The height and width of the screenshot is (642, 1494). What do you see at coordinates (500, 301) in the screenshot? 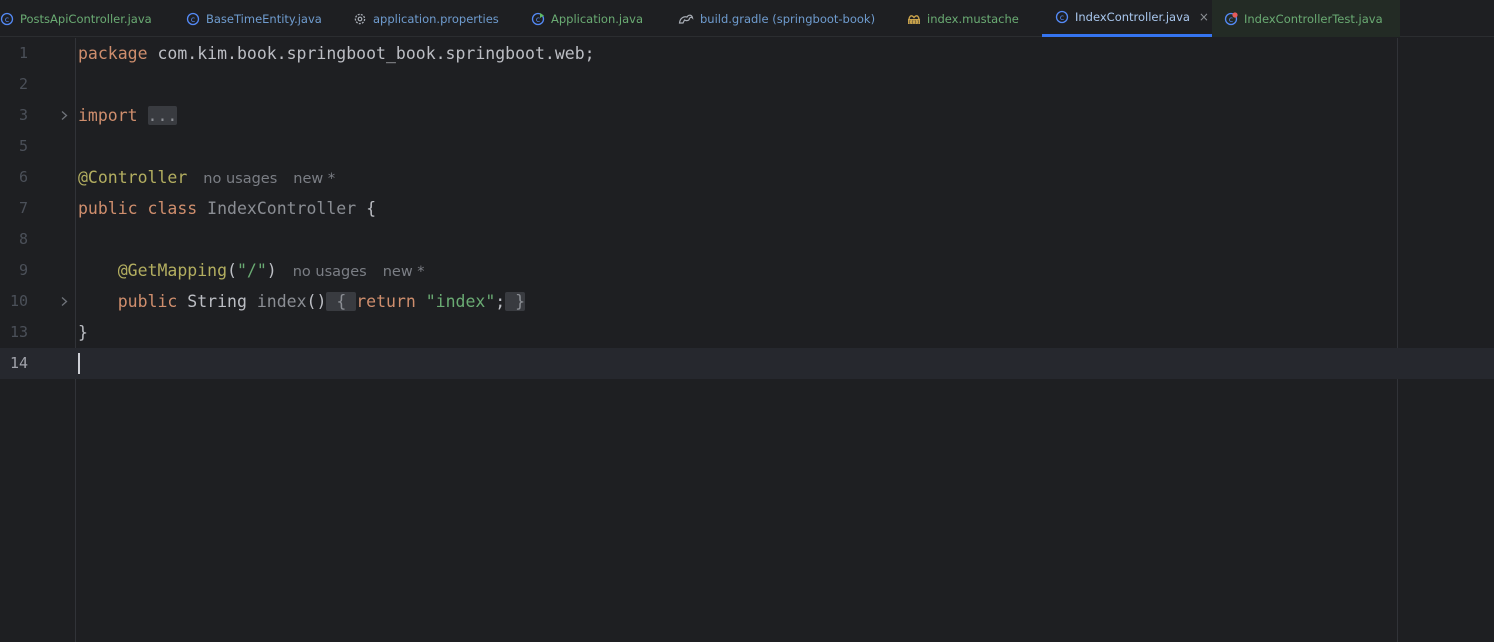
I see `semicolon: ;` at bounding box center [500, 301].